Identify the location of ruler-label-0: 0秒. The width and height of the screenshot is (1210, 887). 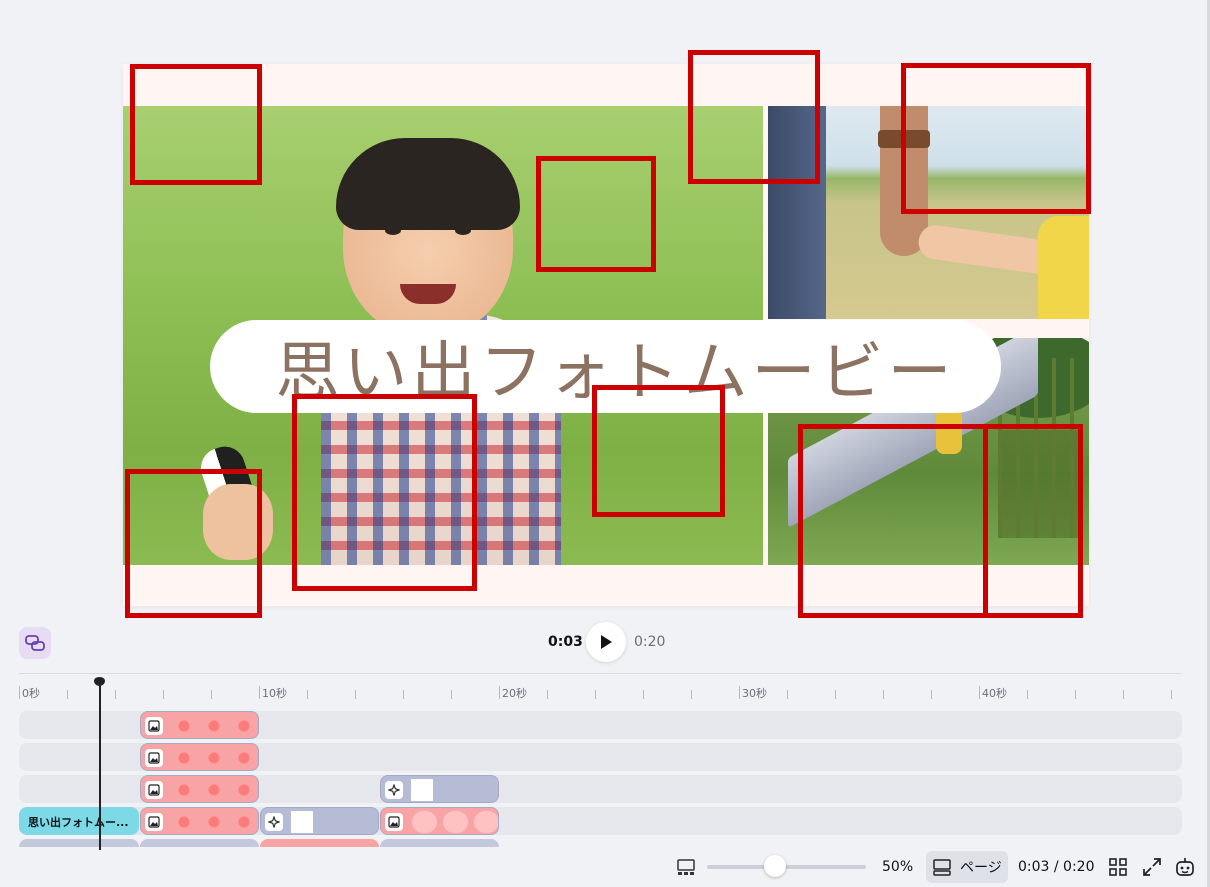
(31, 693).